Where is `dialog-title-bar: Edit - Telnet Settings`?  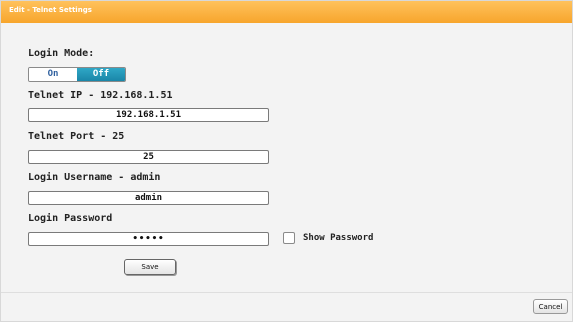
dialog-title-bar: Edit - Telnet Settings is located at coordinates (286, 12).